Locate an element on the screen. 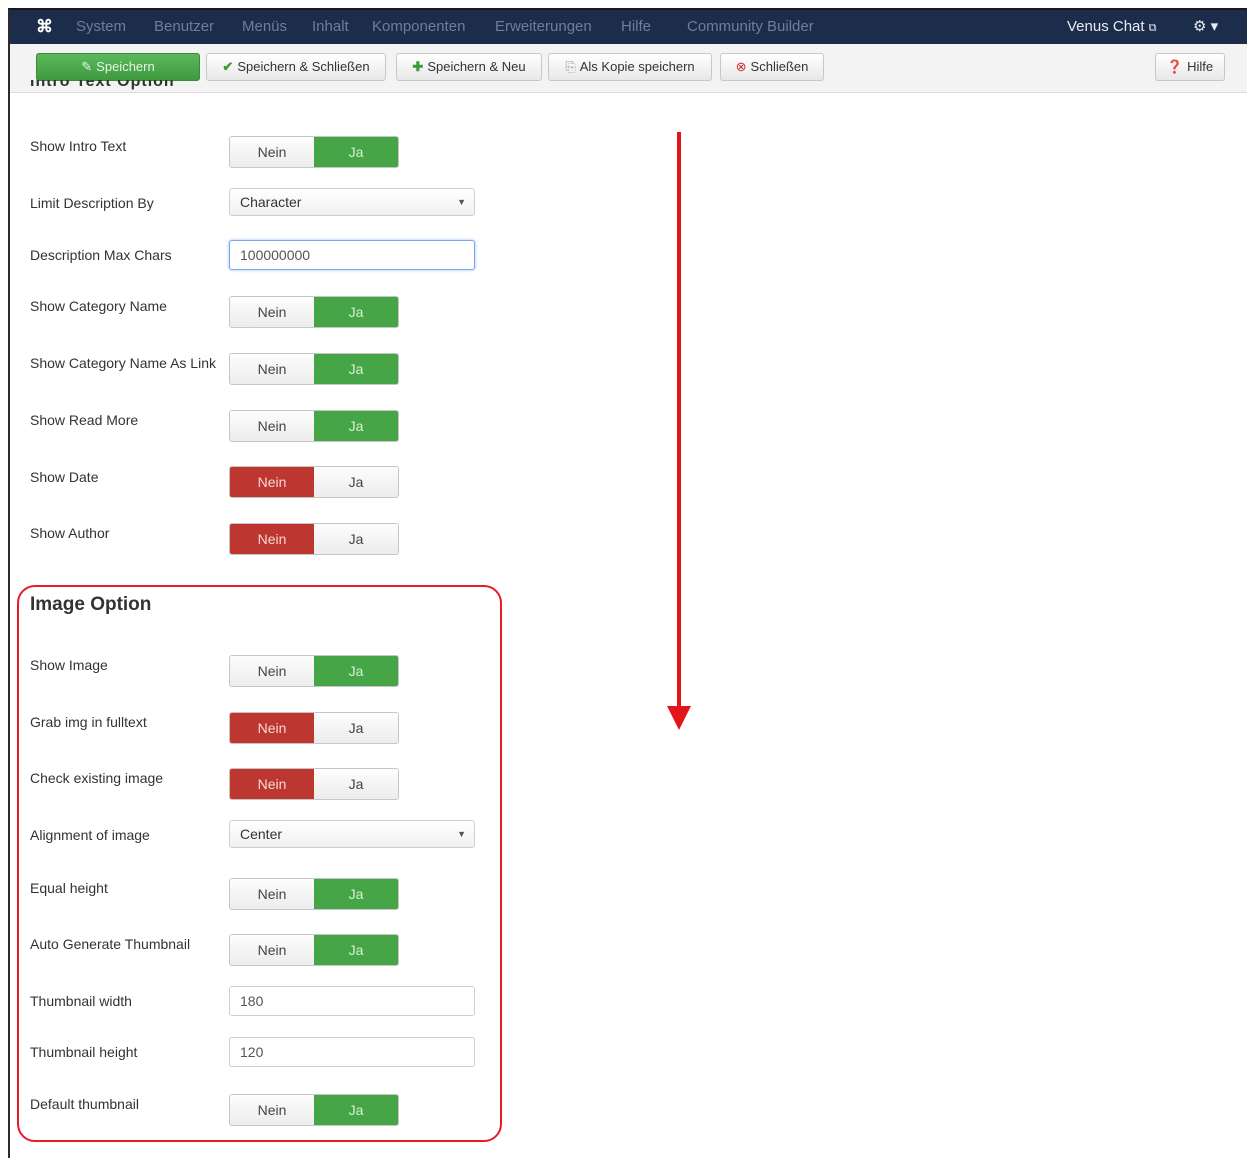 The height and width of the screenshot is (1158, 1247). close-button: ⊗ Schließen is located at coordinates (772, 67).